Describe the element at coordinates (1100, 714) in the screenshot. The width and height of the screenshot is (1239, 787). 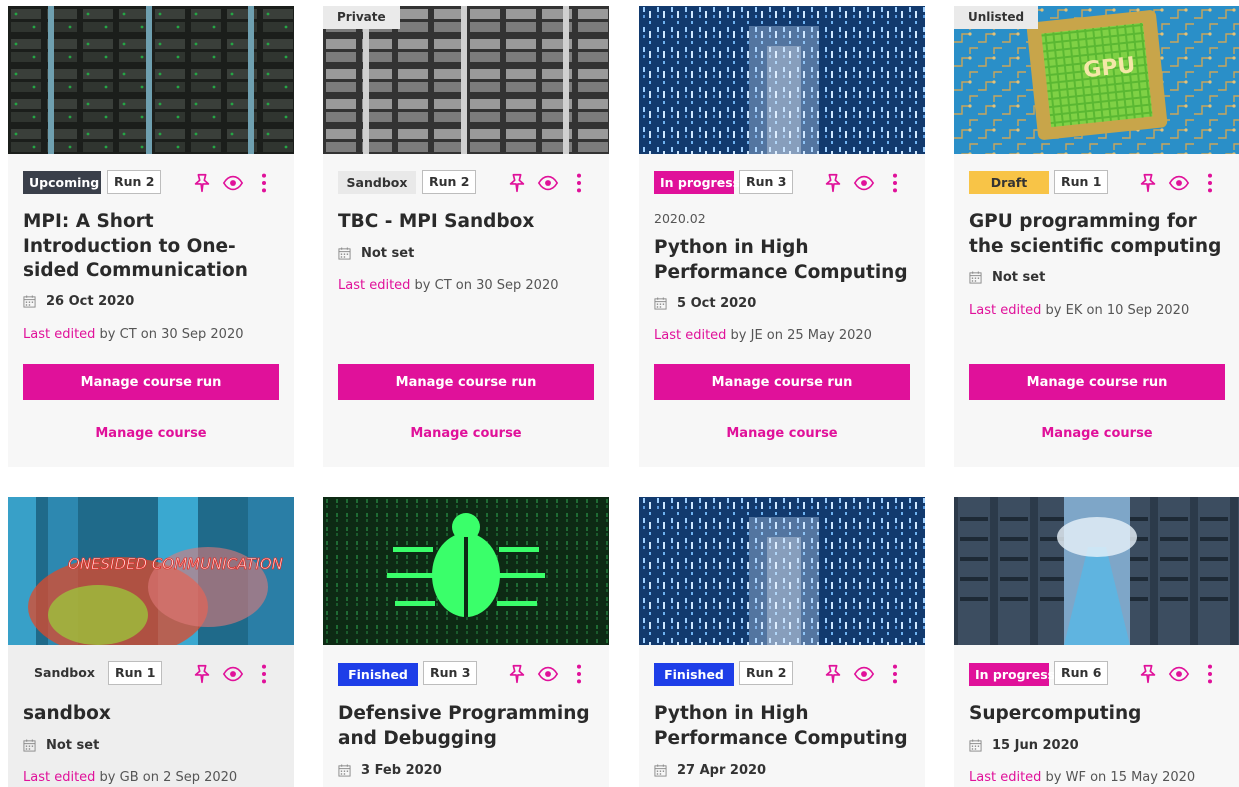
I see `course-title: Supercomputing` at that location.